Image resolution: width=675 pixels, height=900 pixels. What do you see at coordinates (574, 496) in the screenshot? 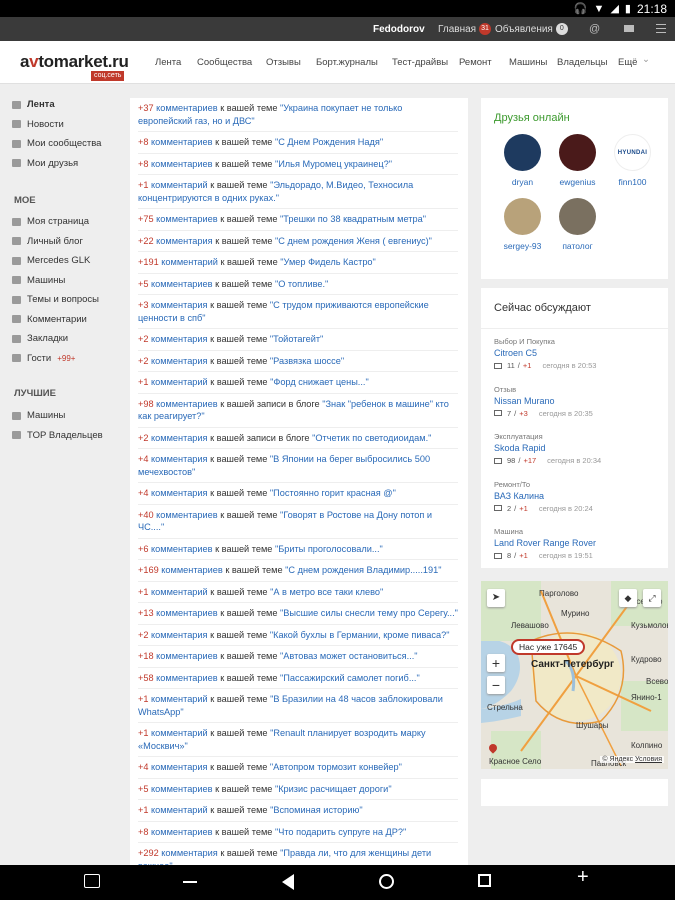
I see `discussion-title-link: ВАЗ Калина` at bounding box center [574, 496].